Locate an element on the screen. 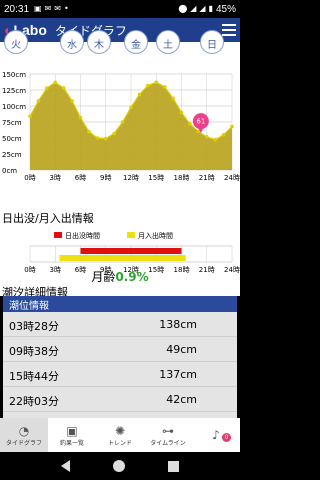 The width and height of the screenshot is (320, 480). legend-sun-label: 日出没時間 is located at coordinates (82, 235).